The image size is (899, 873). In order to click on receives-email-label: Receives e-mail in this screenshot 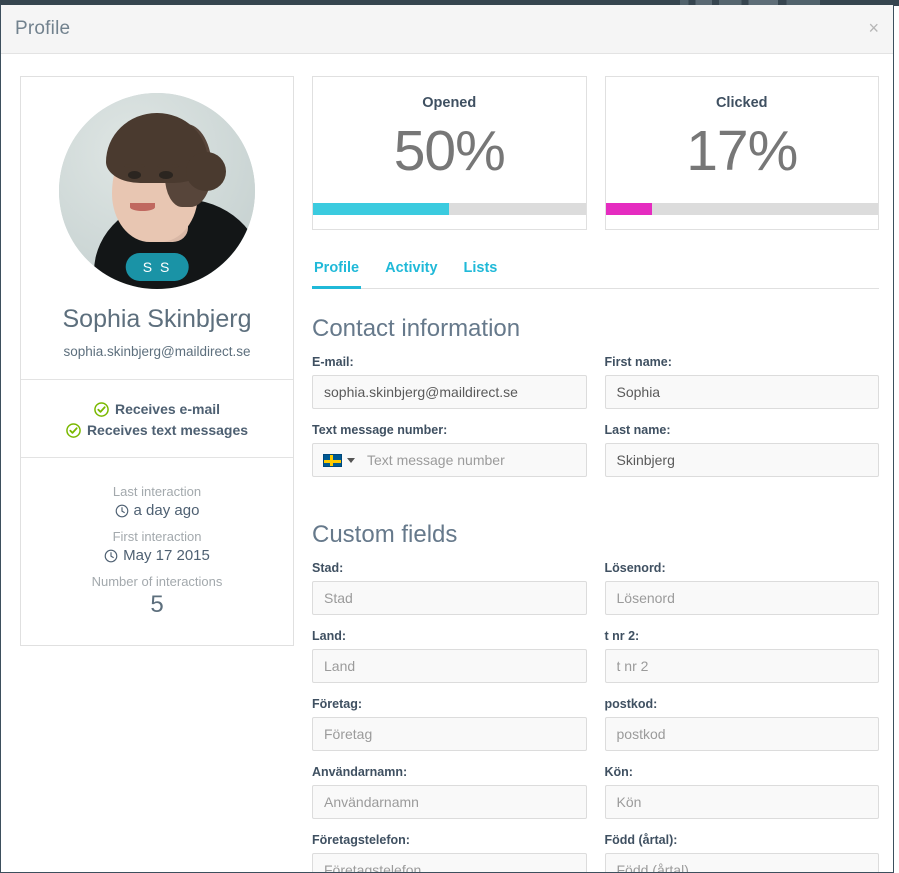, I will do `click(167, 409)`.